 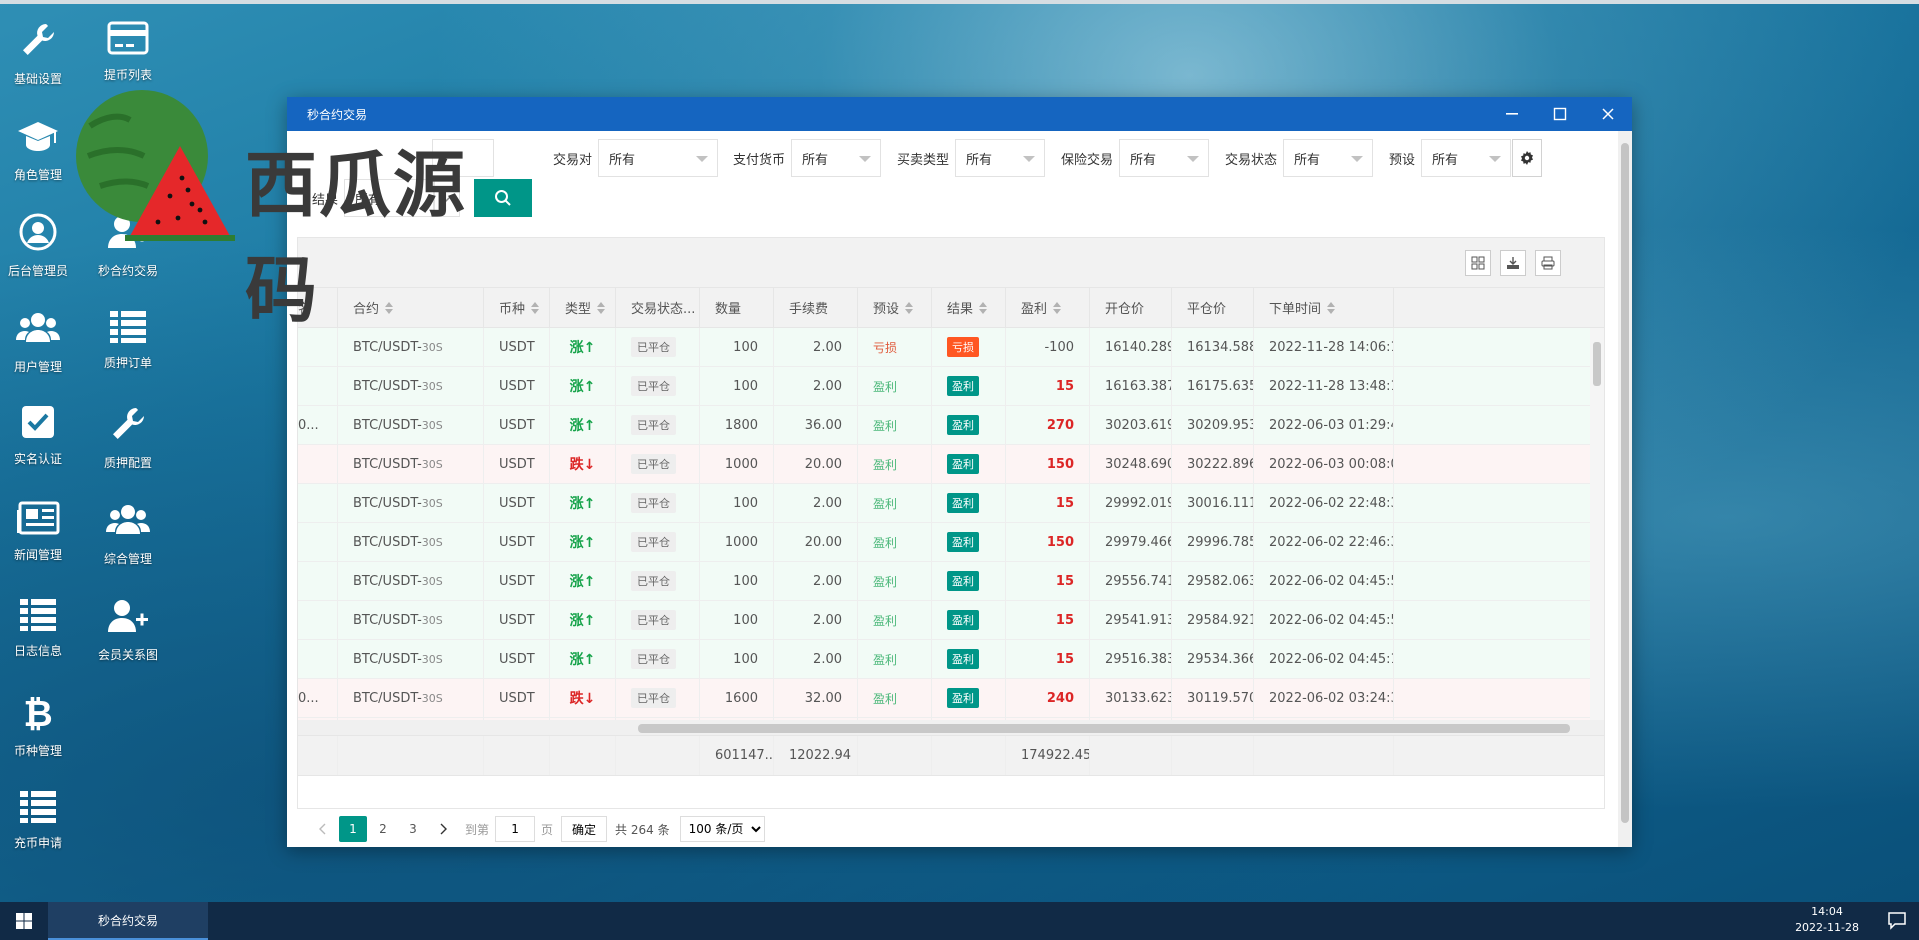 I want to click on insured-select: 所有, so click(x=1164, y=158).